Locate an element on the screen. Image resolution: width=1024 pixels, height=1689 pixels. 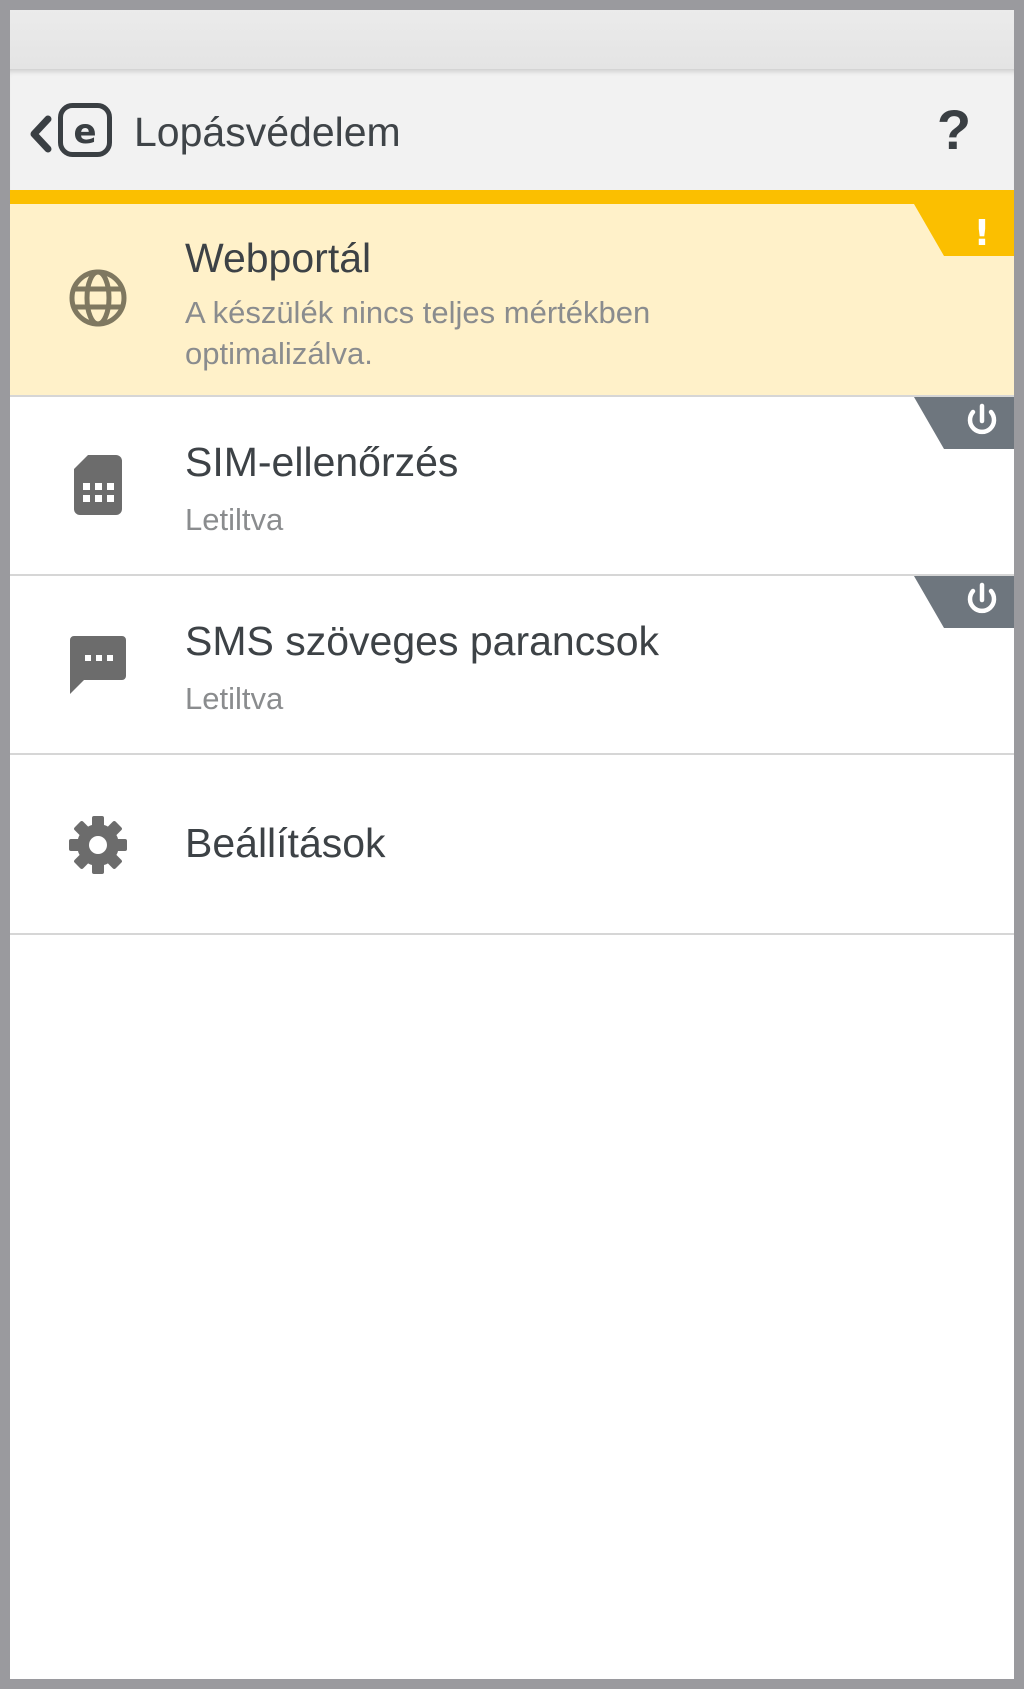
list-item-settings: Beállítások is located at coordinates (512, 845).